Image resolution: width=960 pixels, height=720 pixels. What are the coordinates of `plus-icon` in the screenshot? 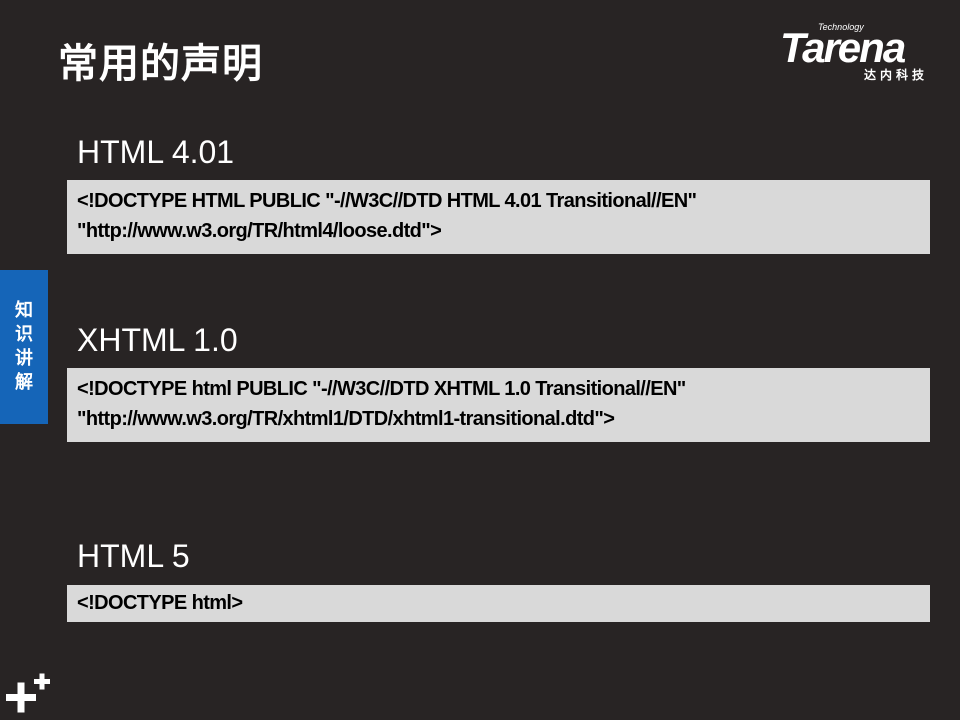 It's located at (28, 693).